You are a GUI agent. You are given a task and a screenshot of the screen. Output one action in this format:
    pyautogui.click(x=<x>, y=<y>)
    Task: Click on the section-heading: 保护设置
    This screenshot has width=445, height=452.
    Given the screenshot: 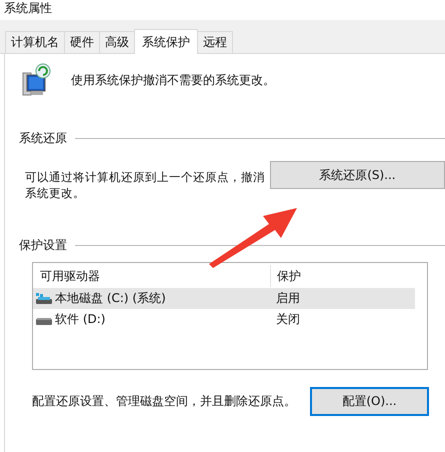 What is the action you would take?
    pyautogui.click(x=43, y=245)
    